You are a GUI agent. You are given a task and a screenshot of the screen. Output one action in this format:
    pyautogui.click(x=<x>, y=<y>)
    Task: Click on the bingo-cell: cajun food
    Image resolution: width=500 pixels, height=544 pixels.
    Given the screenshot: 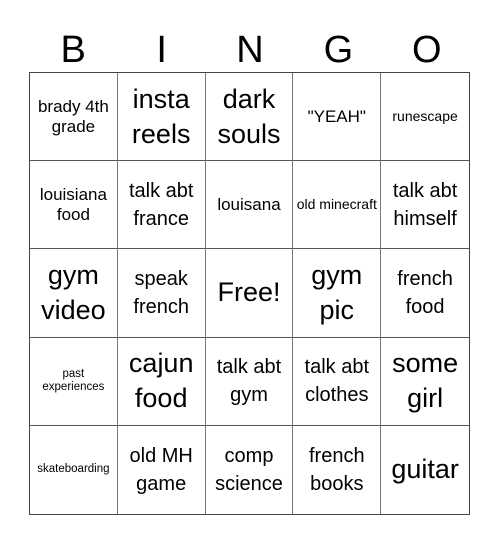 What is the action you would take?
    pyautogui.click(x=161, y=381)
    